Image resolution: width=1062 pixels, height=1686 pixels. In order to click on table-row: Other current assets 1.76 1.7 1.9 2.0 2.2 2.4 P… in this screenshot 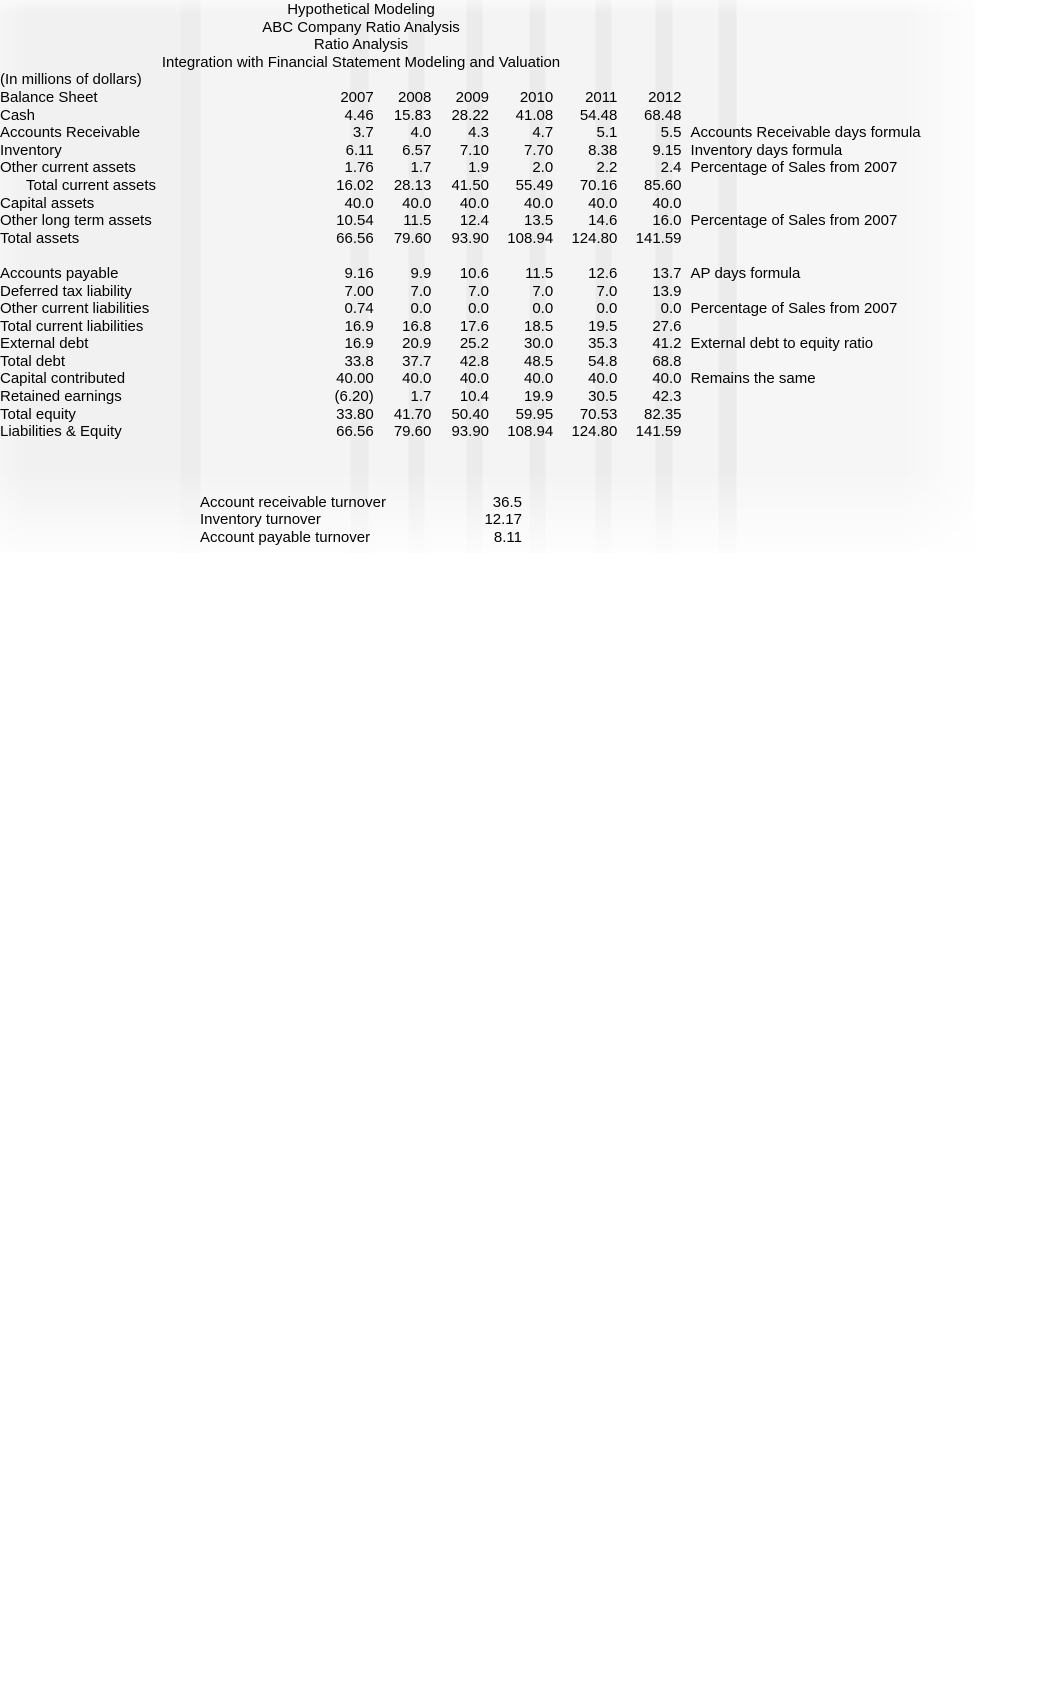, I will do `click(487, 168)`.